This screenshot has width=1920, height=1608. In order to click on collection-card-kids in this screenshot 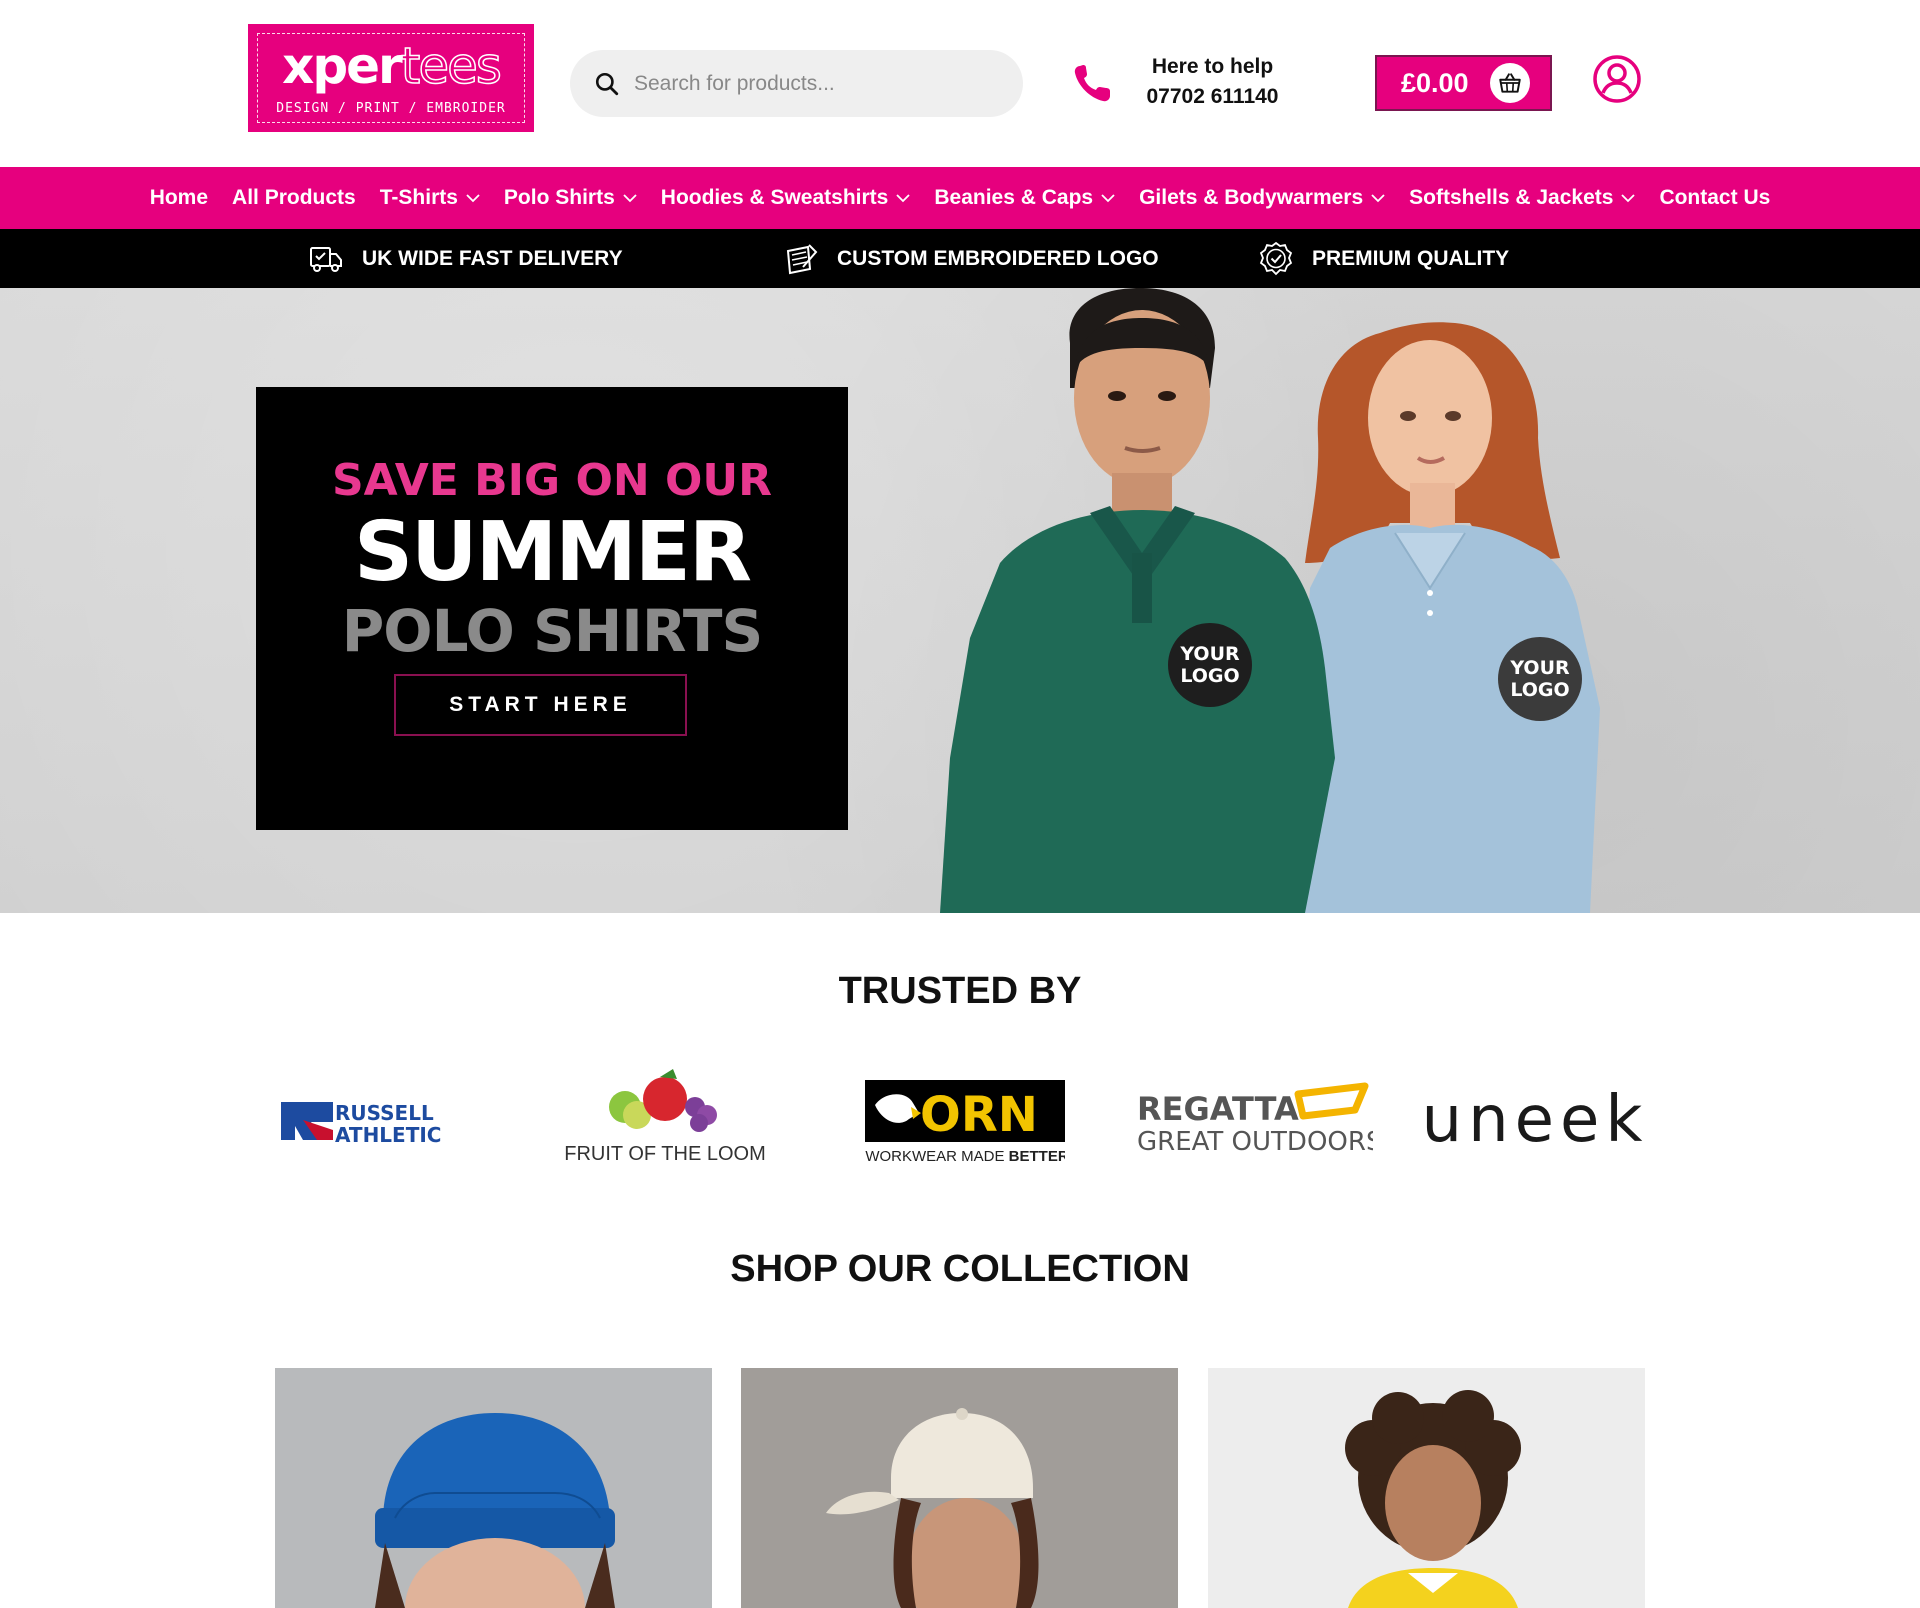, I will do `click(1426, 1488)`.